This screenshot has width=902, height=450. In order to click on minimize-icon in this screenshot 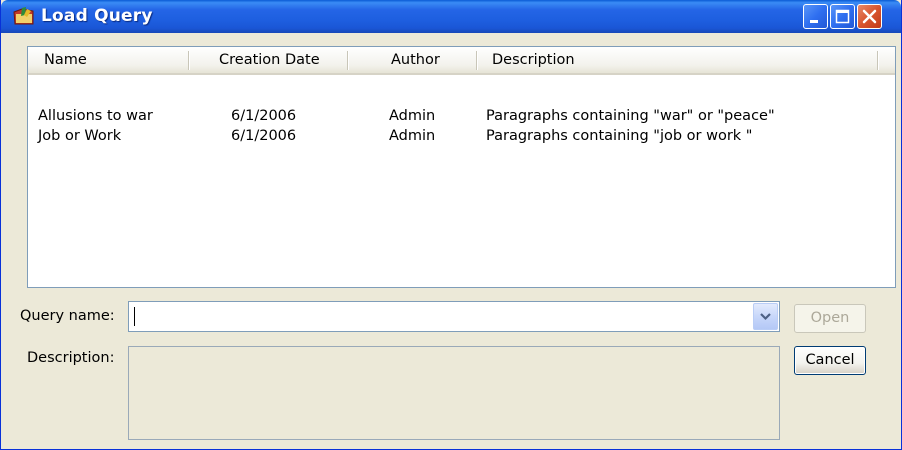, I will do `click(814, 21)`.